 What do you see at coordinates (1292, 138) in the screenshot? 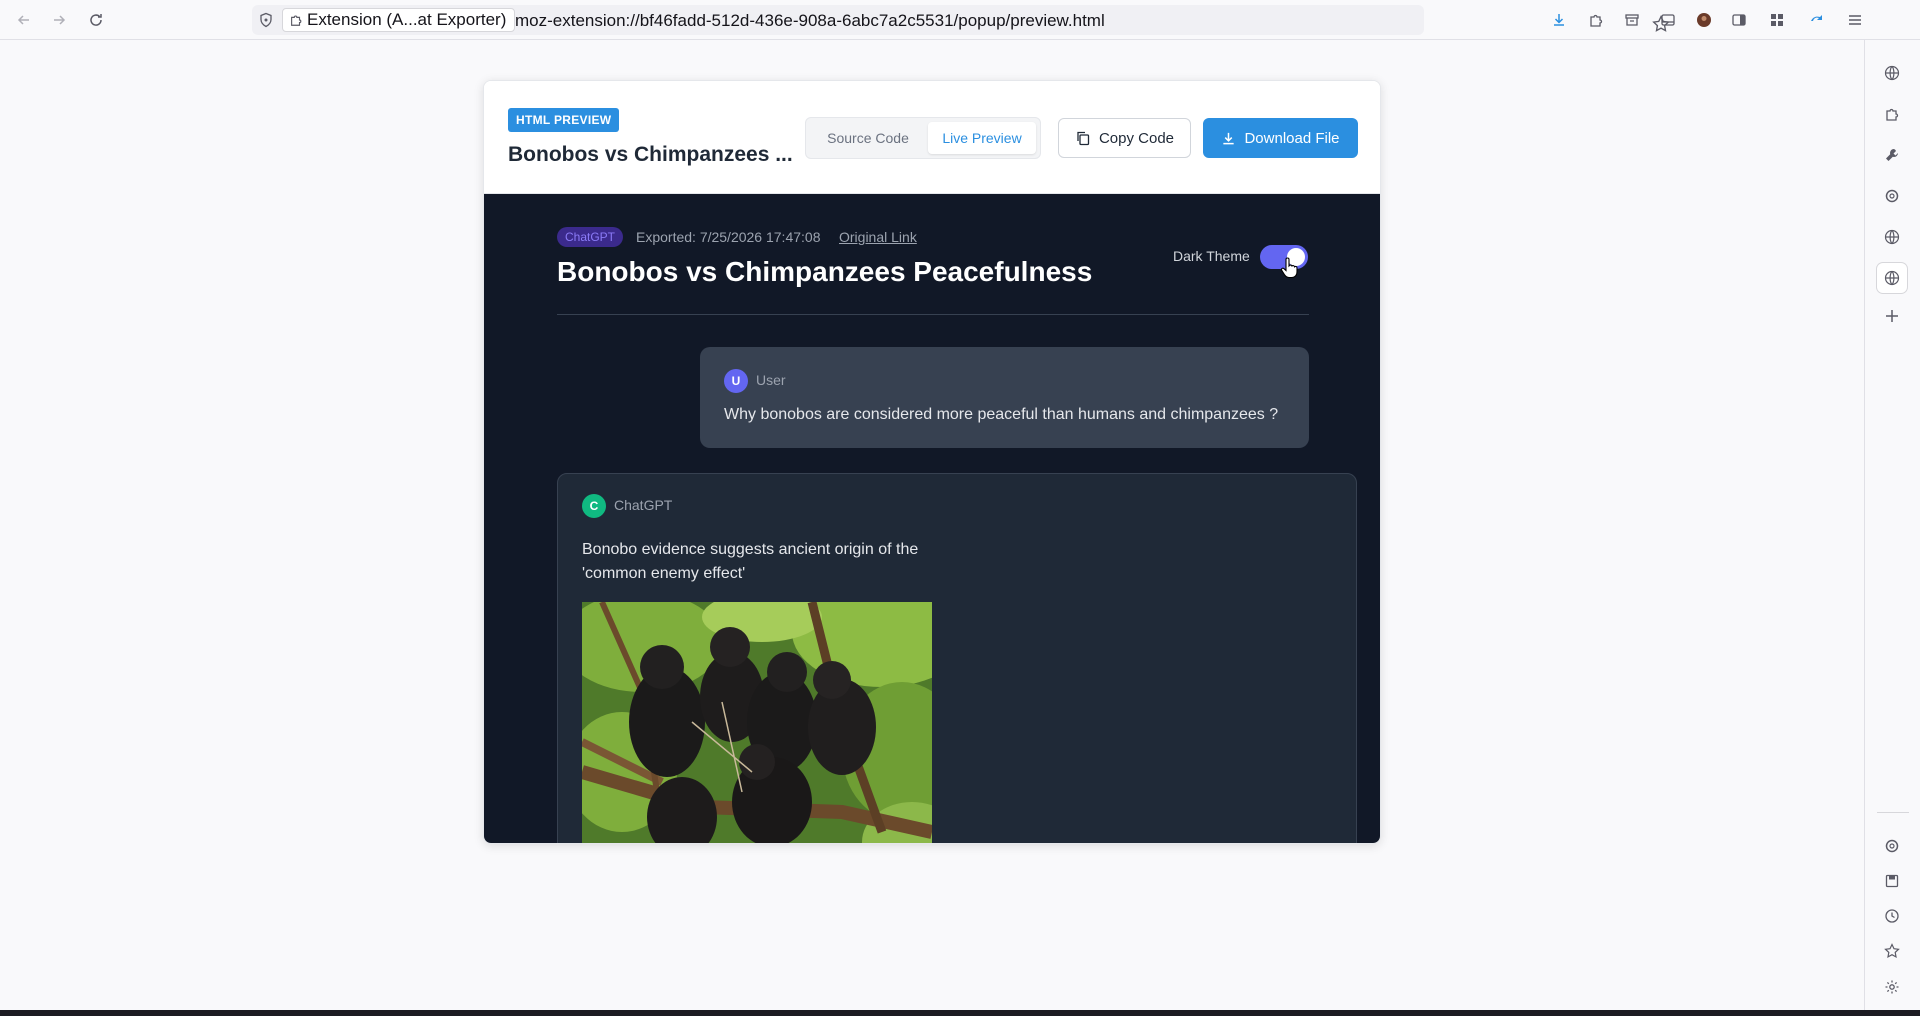
I see `download-file-label: Download File` at bounding box center [1292, 138].